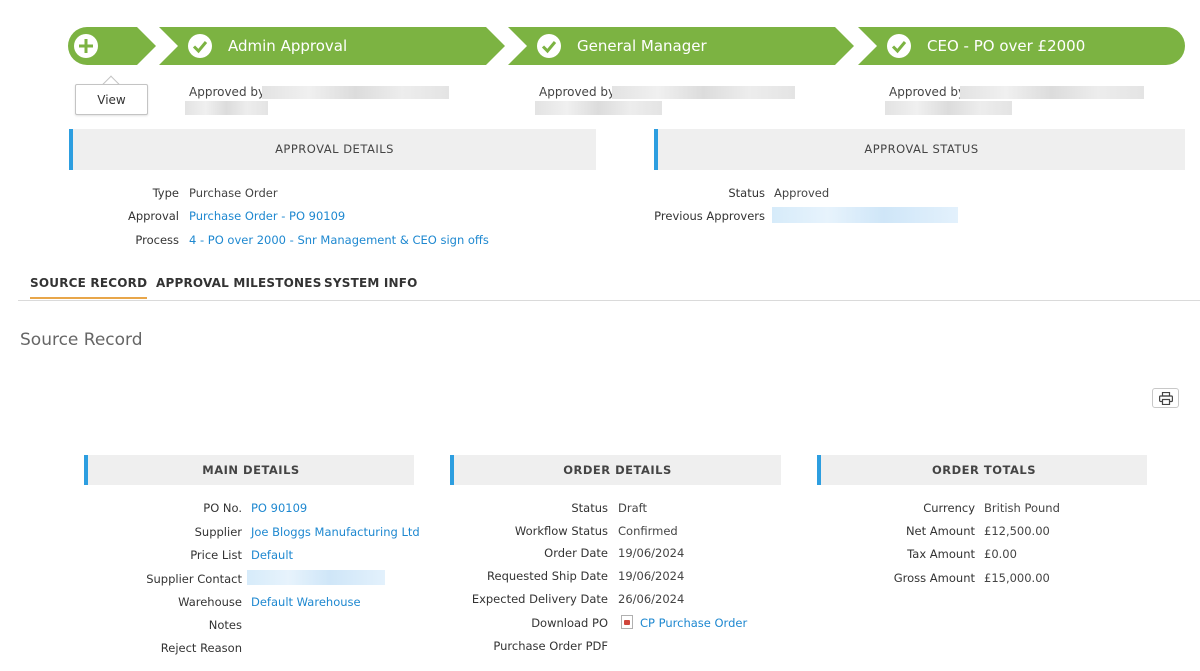 This screenshot has height=671, width=1200. Describe the element at coordinates (615, 470) in the screenshot. I see `order-details-header: ORDER DETAILS` at that location.